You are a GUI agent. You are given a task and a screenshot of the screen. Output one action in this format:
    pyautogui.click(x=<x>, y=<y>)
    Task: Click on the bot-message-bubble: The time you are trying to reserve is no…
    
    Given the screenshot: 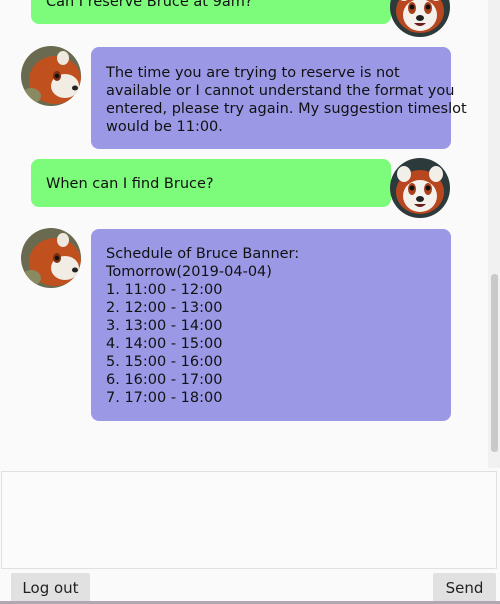 What is the action you would take?
    pyautogui.click(x=279, y=98)
    